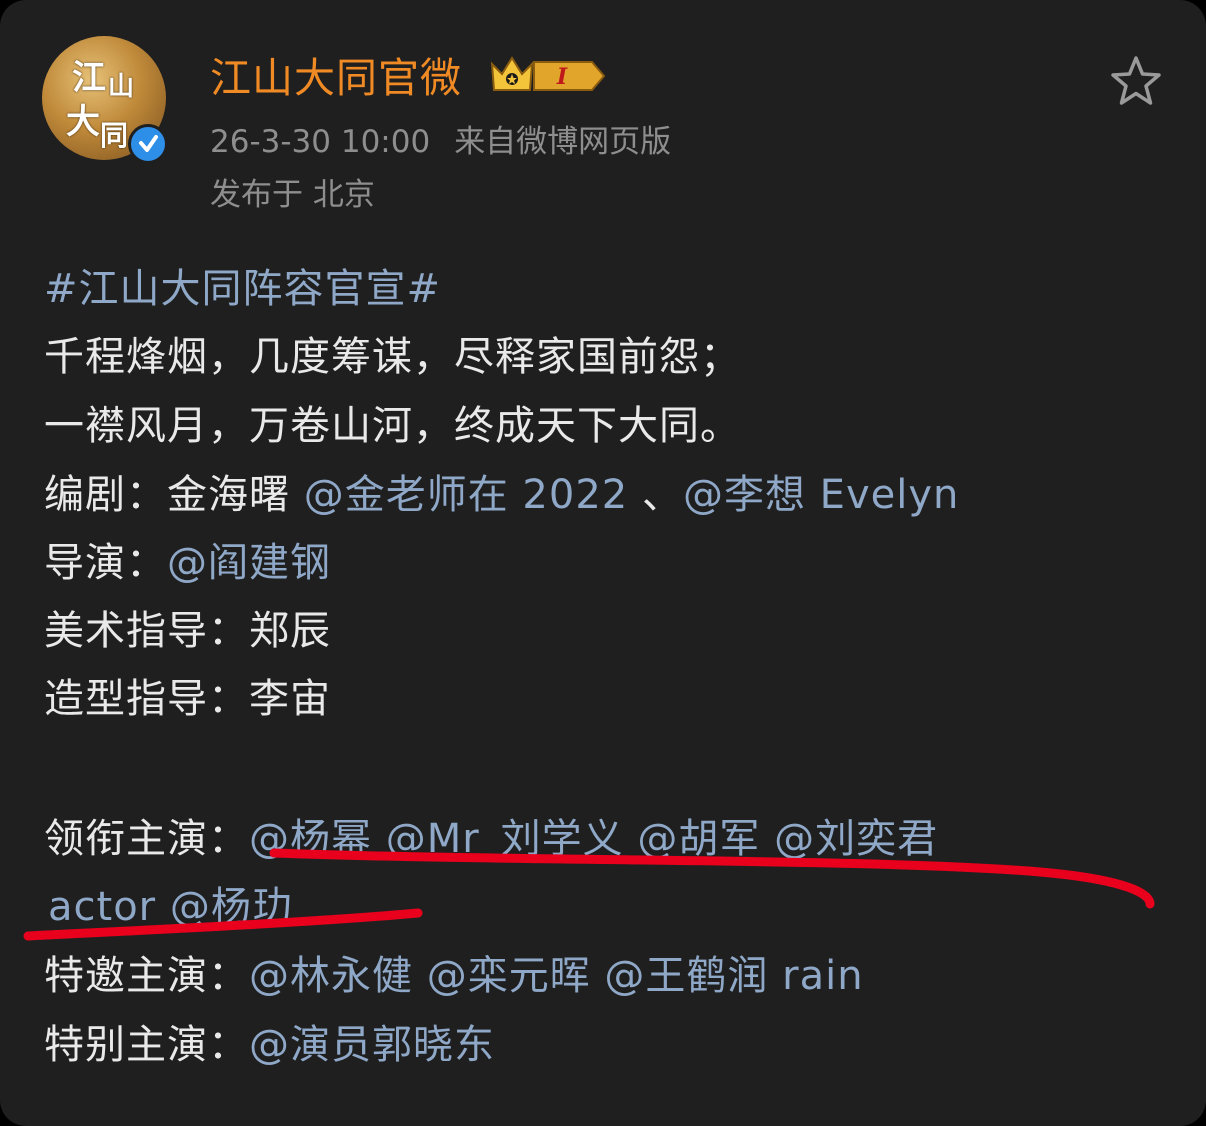 The image size is (1206, 1126). What do you see at coordinates (170, 903) in the screenshot?
I see `mention-link: actor @杨玏` at bounding box center [170, 903].